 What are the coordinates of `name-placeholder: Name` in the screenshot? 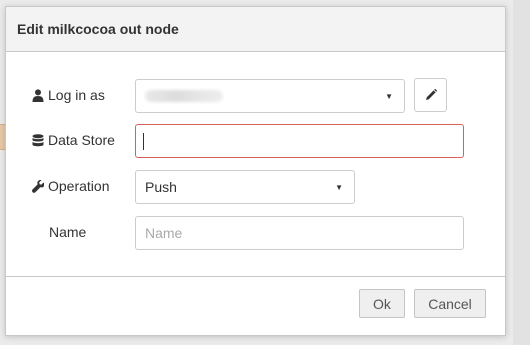 It's located at (164, 233).